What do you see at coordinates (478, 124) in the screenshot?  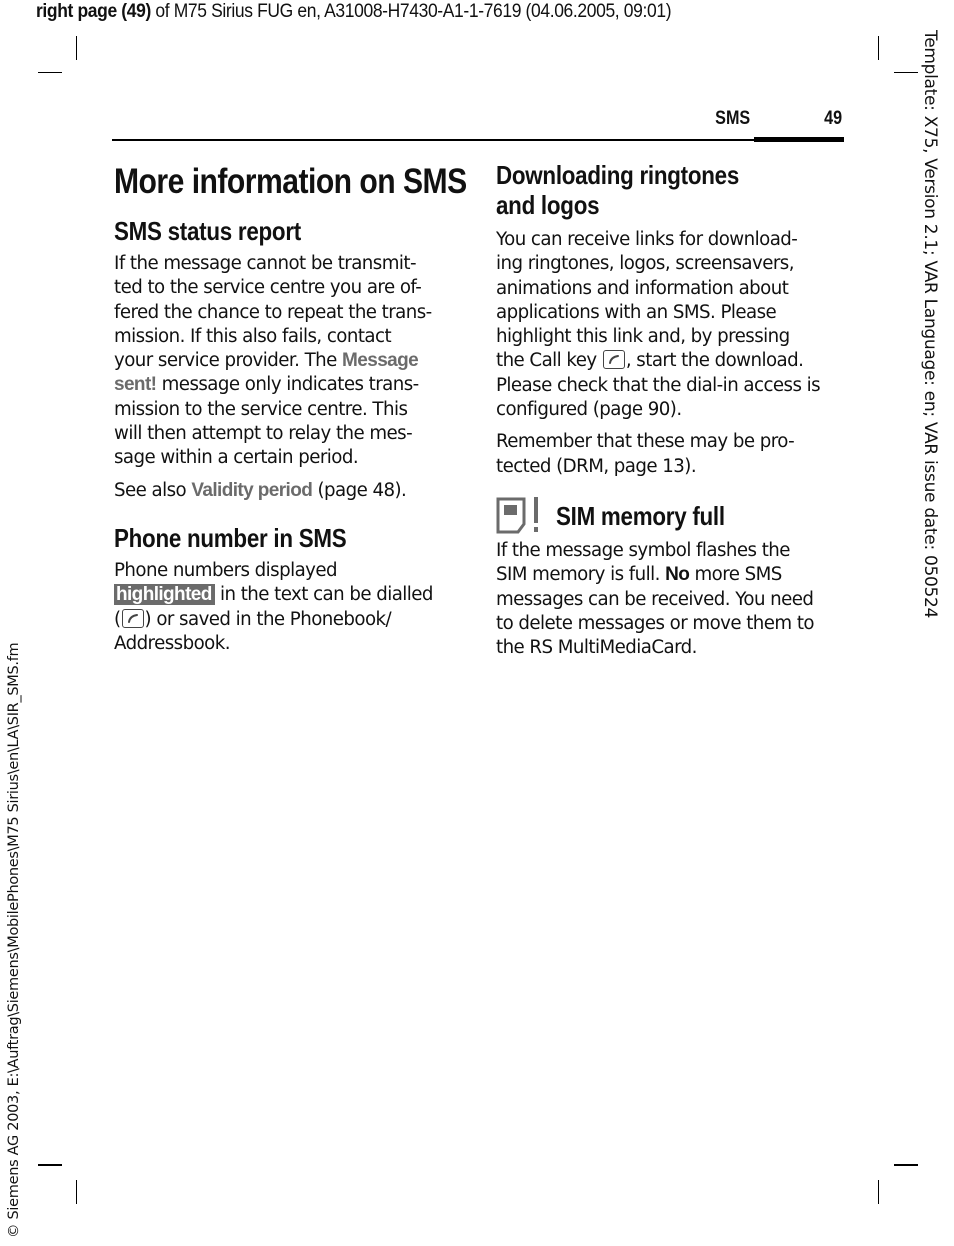 I see `running-head: SMS 49` at bounding box center [478, 124].